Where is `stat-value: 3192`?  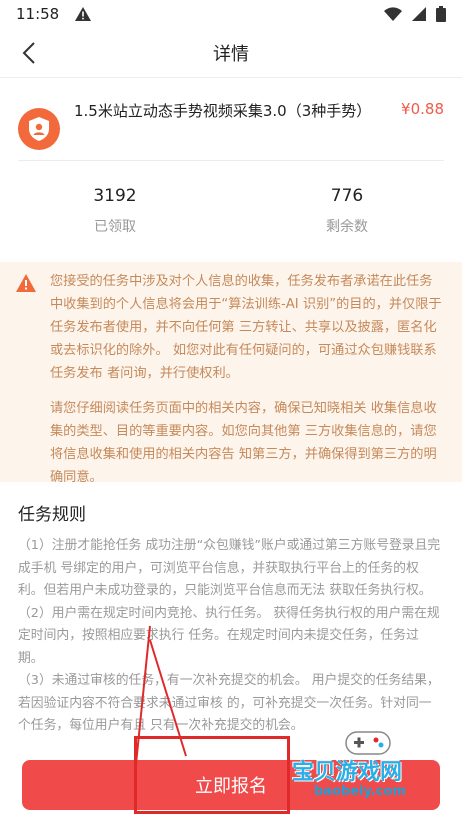 stat-value: 3192 is located at coordinates (115, 196).